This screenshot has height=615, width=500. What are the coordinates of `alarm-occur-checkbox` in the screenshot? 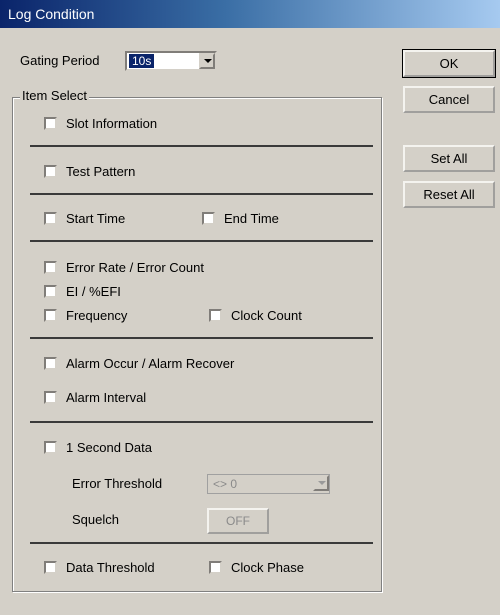 It's located at (50, 363).